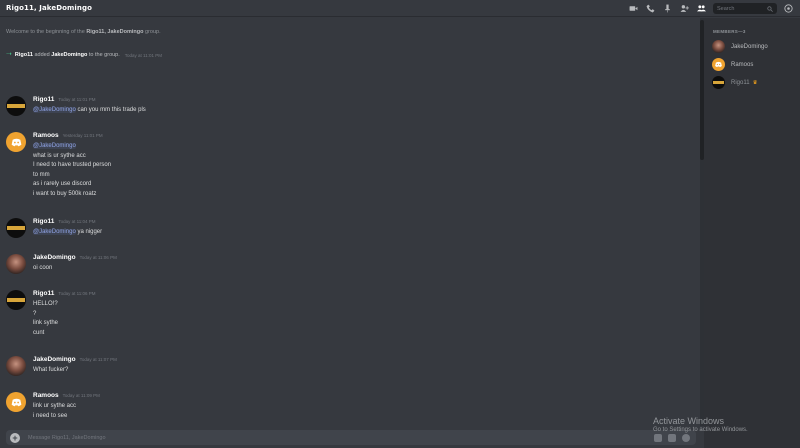 The height and width of the screenshot is (448, 800). What do you see at coordinates (689, 421) in the screenshot?
I see `activate-title: Activate Windows` at bounding box center [689, 421].